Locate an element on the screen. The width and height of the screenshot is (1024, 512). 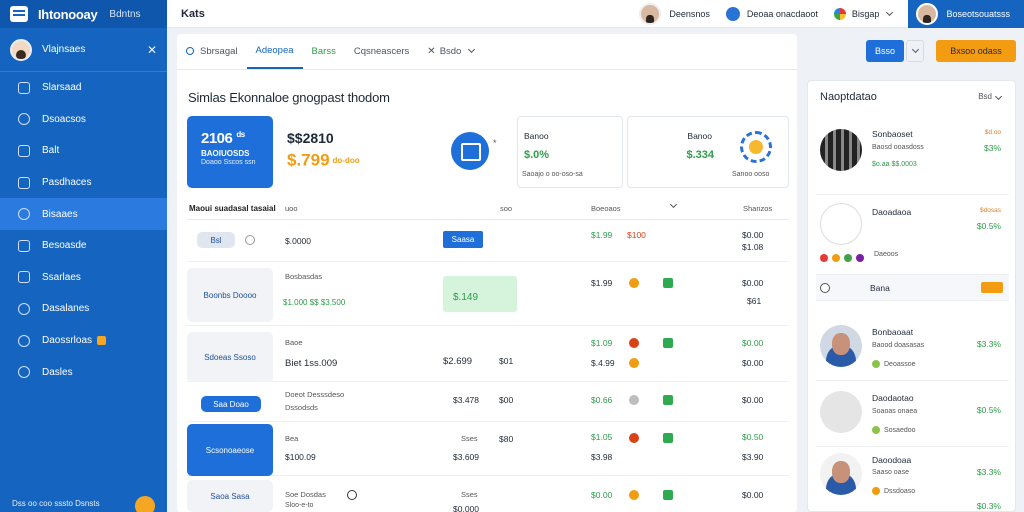
sidebar-item-label: Dsoacsos is located at coordinates (64, 119).